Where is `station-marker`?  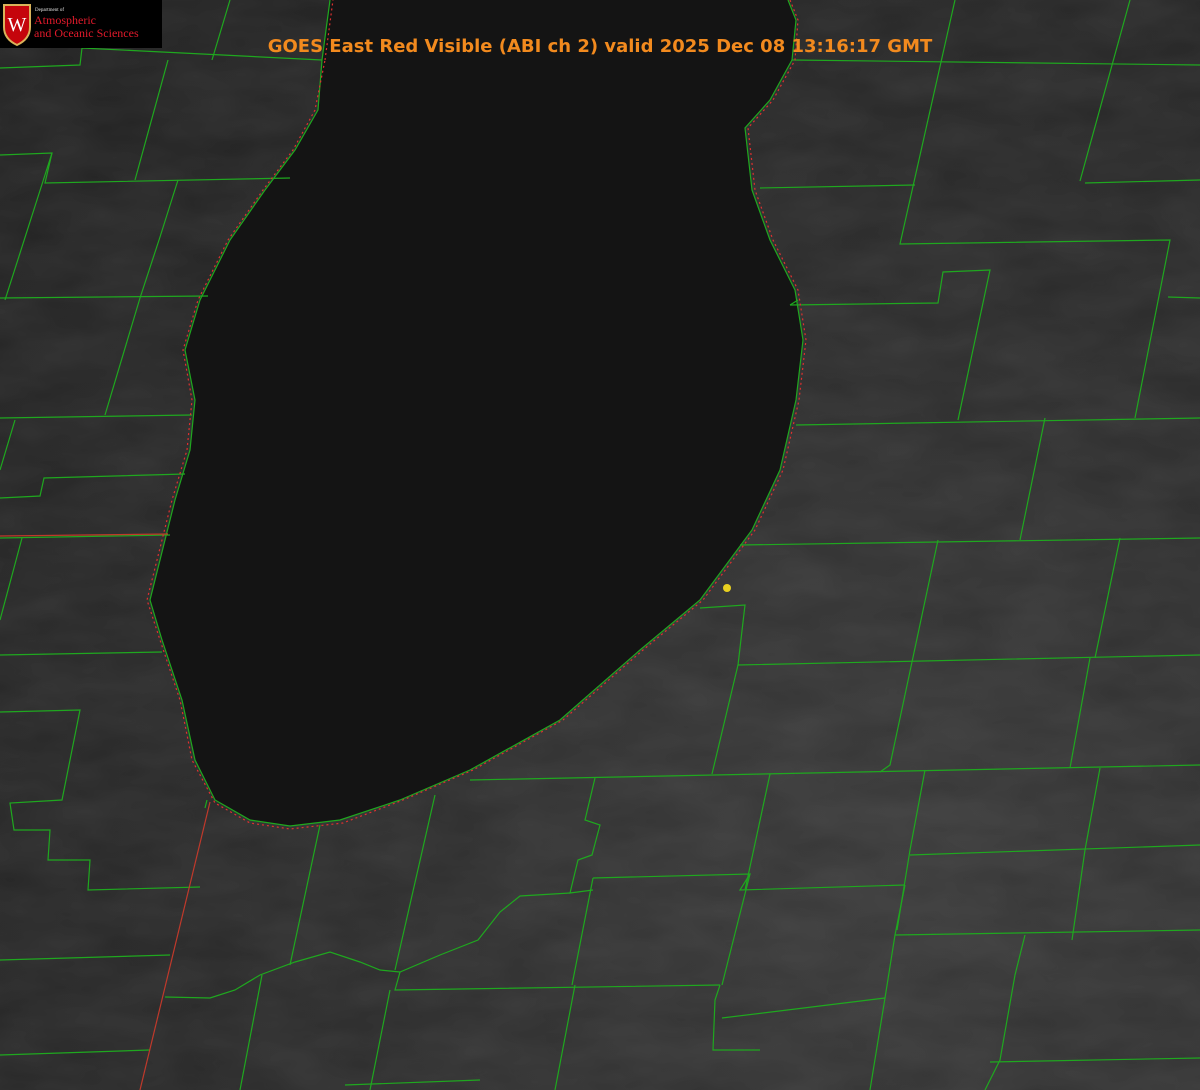
station-marker is located at coordinates (727, 588).